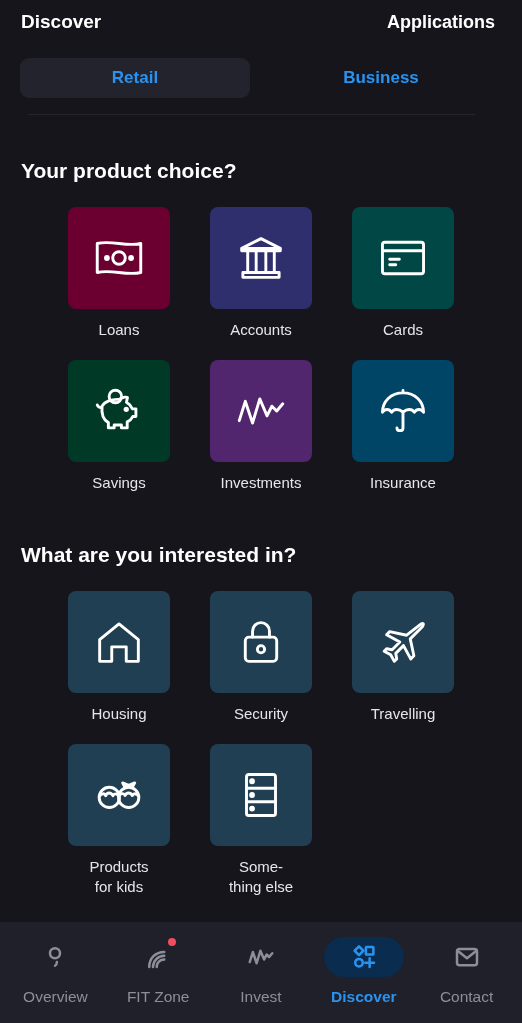 Image resolution: width=522 pixels, height=1023 pixels. I want to click on section-heading: What are you interested in?, so click(159, 555).